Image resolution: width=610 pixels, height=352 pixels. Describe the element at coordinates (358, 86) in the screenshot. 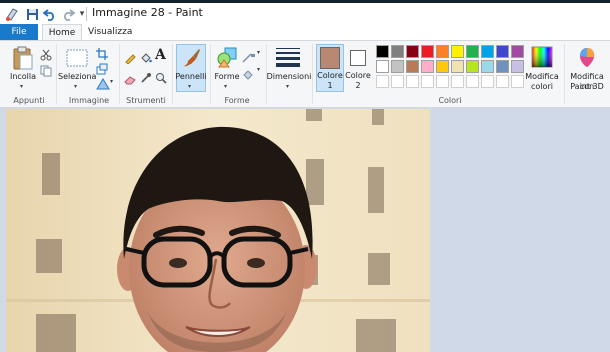

I see `color2-label-number: 2` at that location.